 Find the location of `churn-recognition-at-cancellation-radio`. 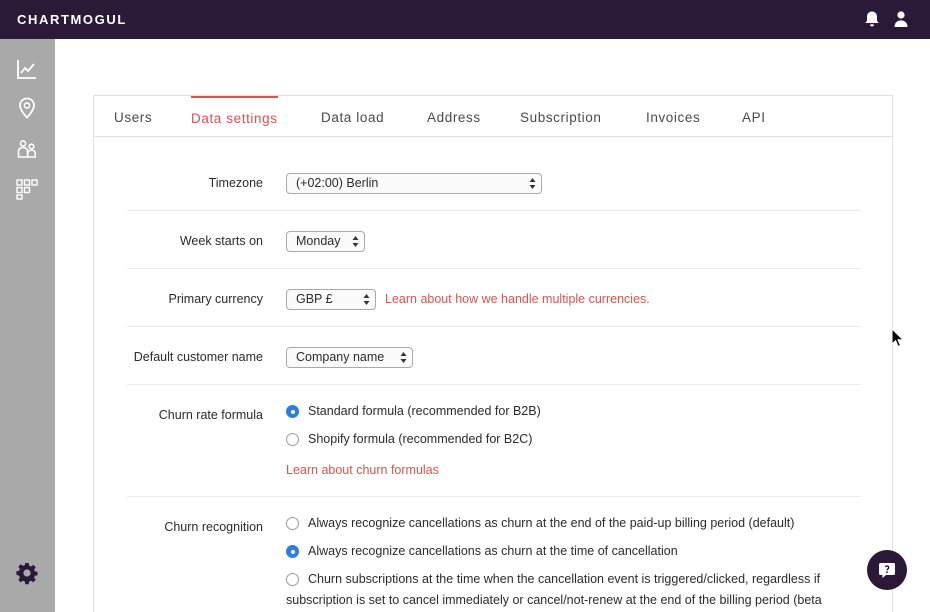

churn-recognition-at-cancellation-radio is located at coordinates (292, 551).